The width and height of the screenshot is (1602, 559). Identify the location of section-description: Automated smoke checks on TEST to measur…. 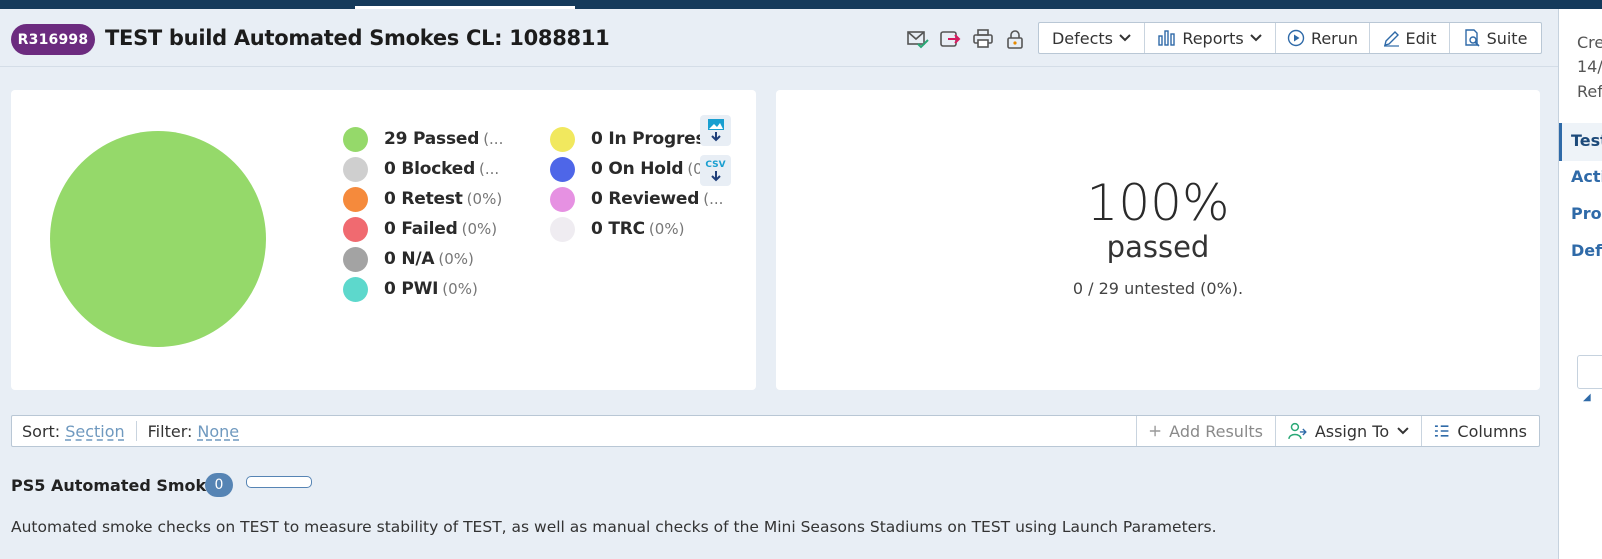
(614, 527).